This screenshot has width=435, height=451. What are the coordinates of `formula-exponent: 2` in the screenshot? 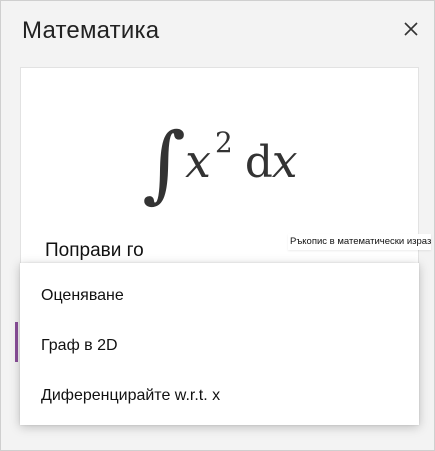 It's located at (224, 142).